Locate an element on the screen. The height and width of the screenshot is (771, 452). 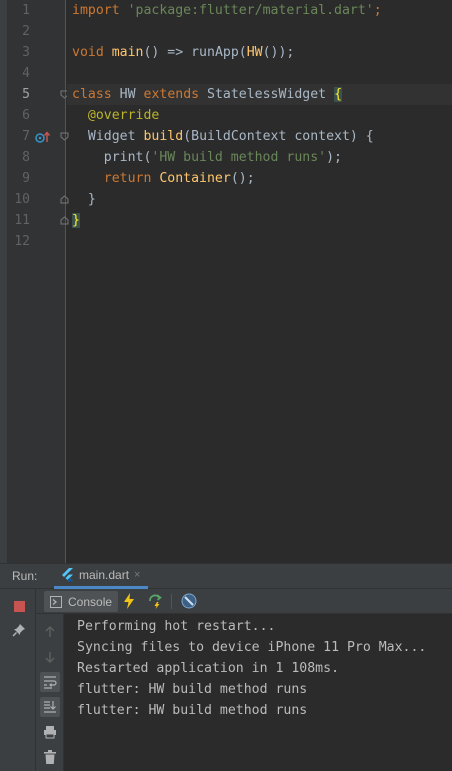
code-text: (BuildContext context) { is located at coordinates (278, 136).